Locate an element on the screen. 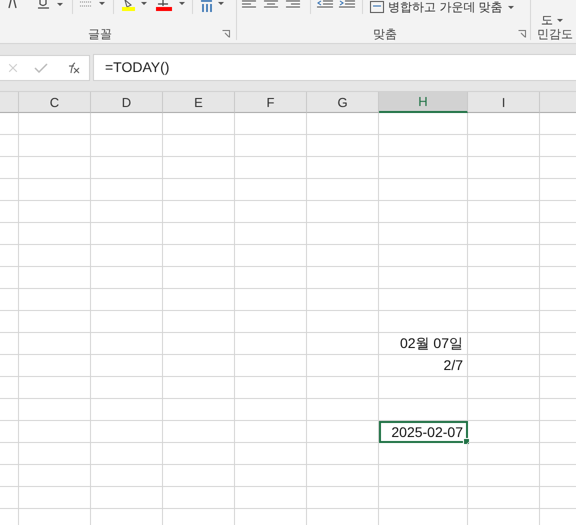 This screenshot has height=525, width=576. align-right-icon is located at coordinates (293, 4).